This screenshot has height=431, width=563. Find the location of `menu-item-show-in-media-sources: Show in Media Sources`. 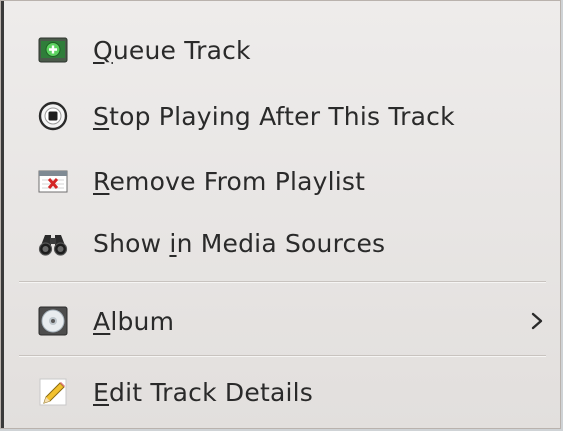

menu-item-show-in-media-sources: Show in Media Sources is located at coordinates (280, 243).